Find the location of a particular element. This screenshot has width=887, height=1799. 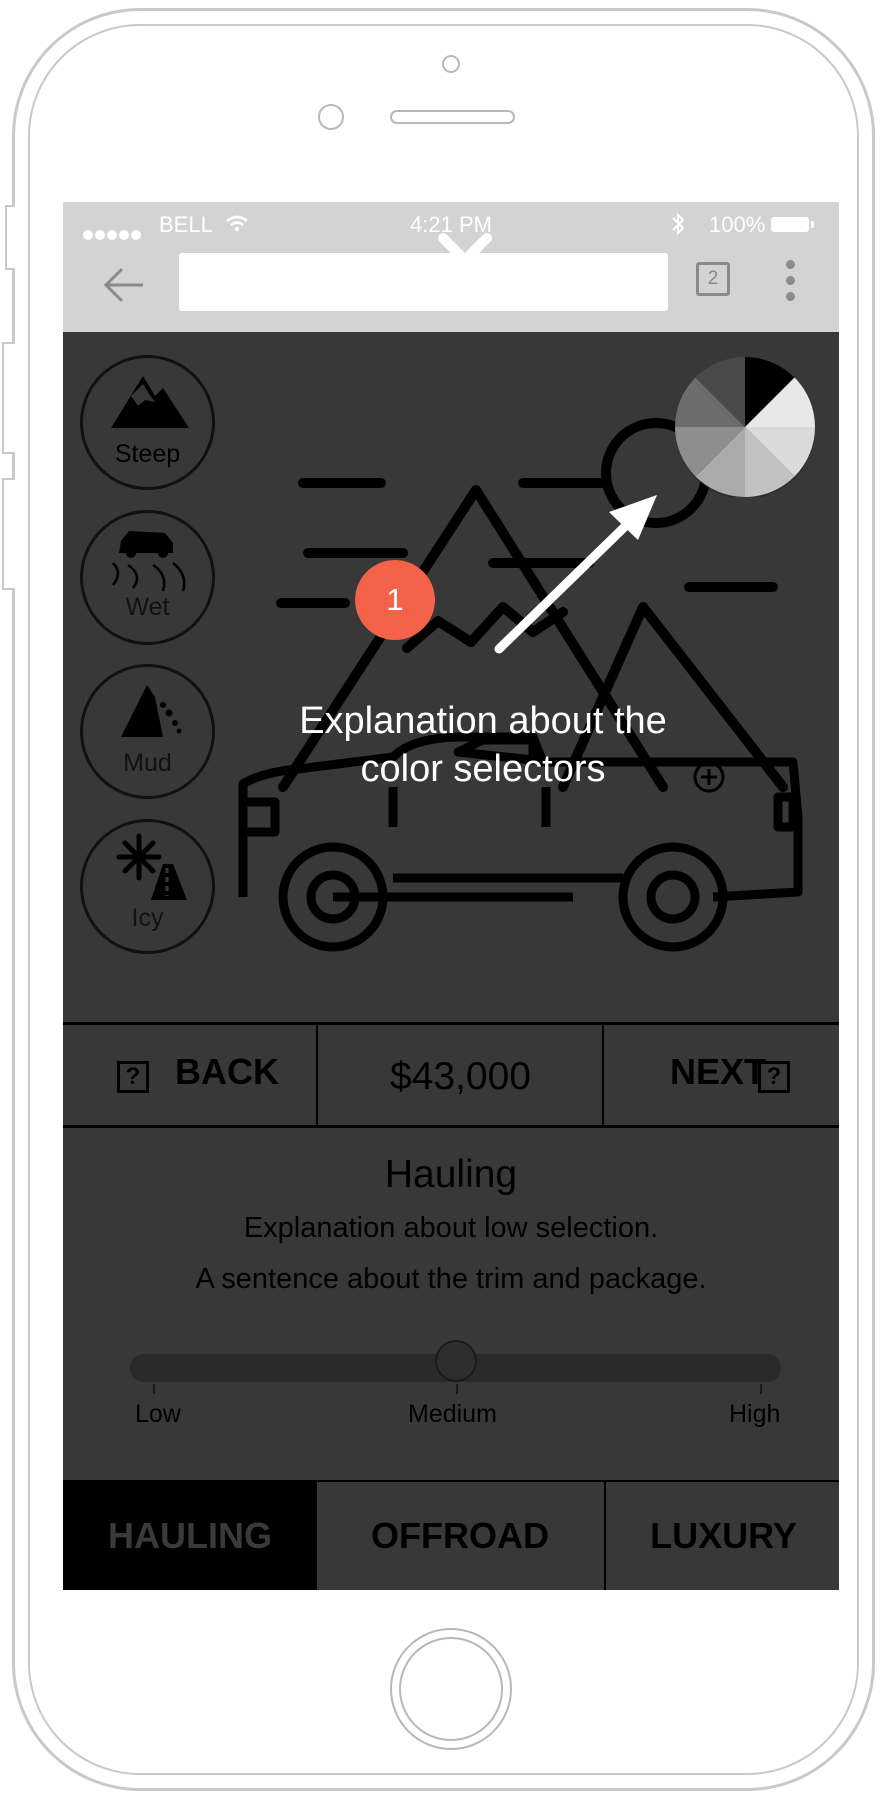

slider-label-medium: Medium is located at coordinates (452, 1414).